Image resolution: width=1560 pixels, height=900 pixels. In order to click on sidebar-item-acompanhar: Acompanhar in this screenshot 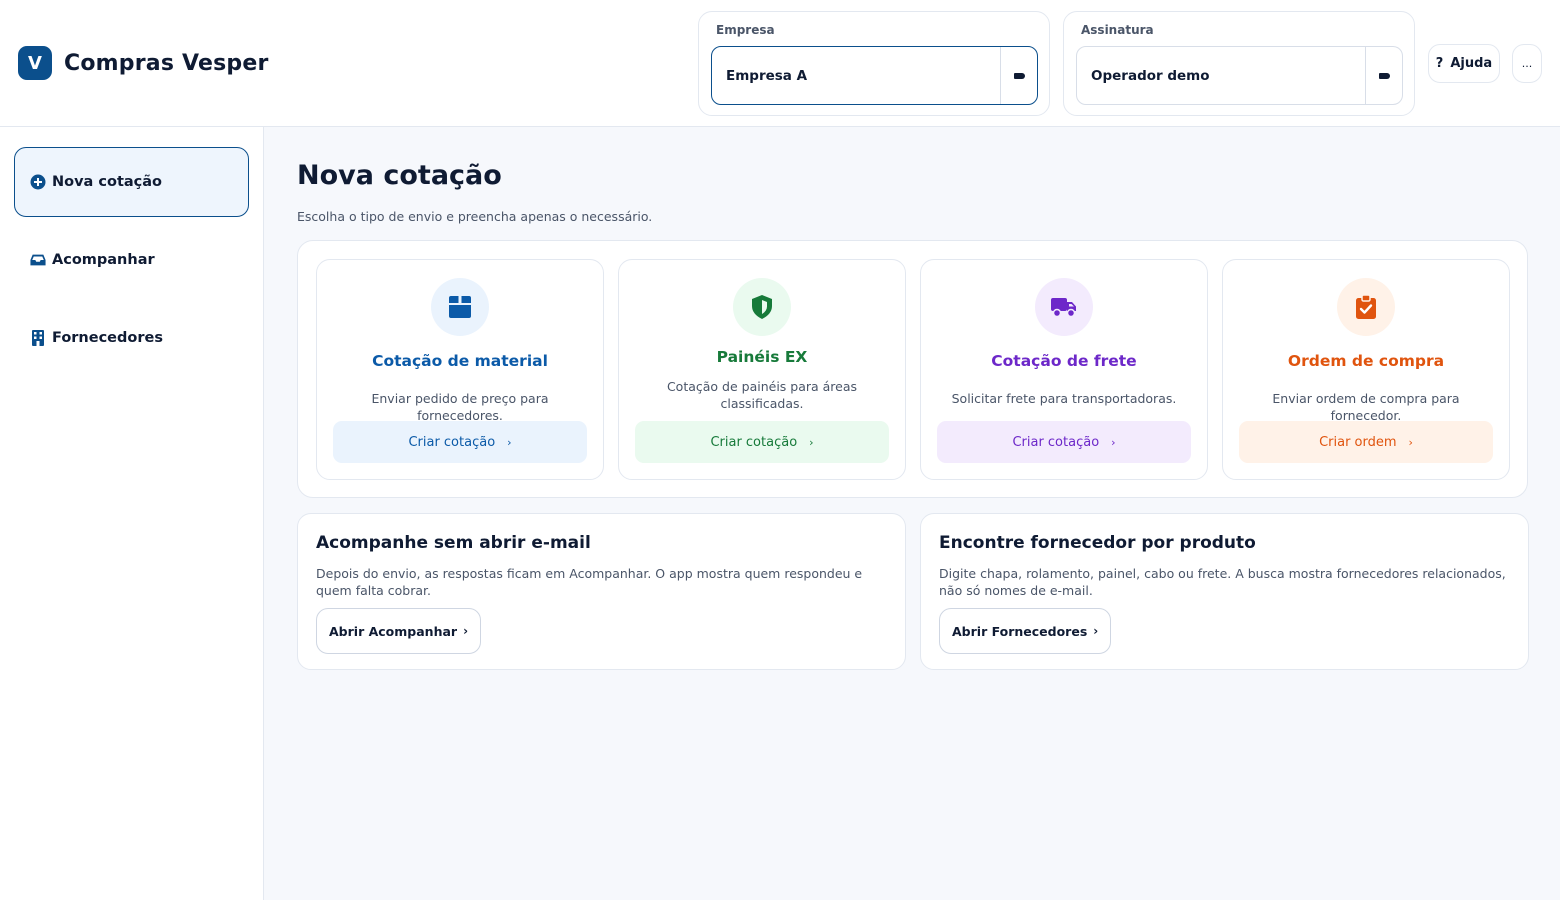, I will do `click(131, 260)`.